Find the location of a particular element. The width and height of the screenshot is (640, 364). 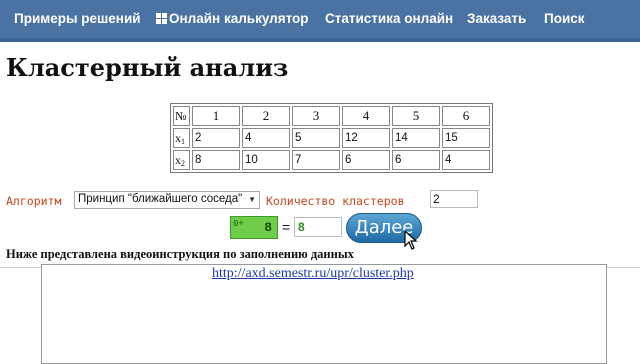

chevron-down-icon: ▼ is located at coordinates (252, 199).